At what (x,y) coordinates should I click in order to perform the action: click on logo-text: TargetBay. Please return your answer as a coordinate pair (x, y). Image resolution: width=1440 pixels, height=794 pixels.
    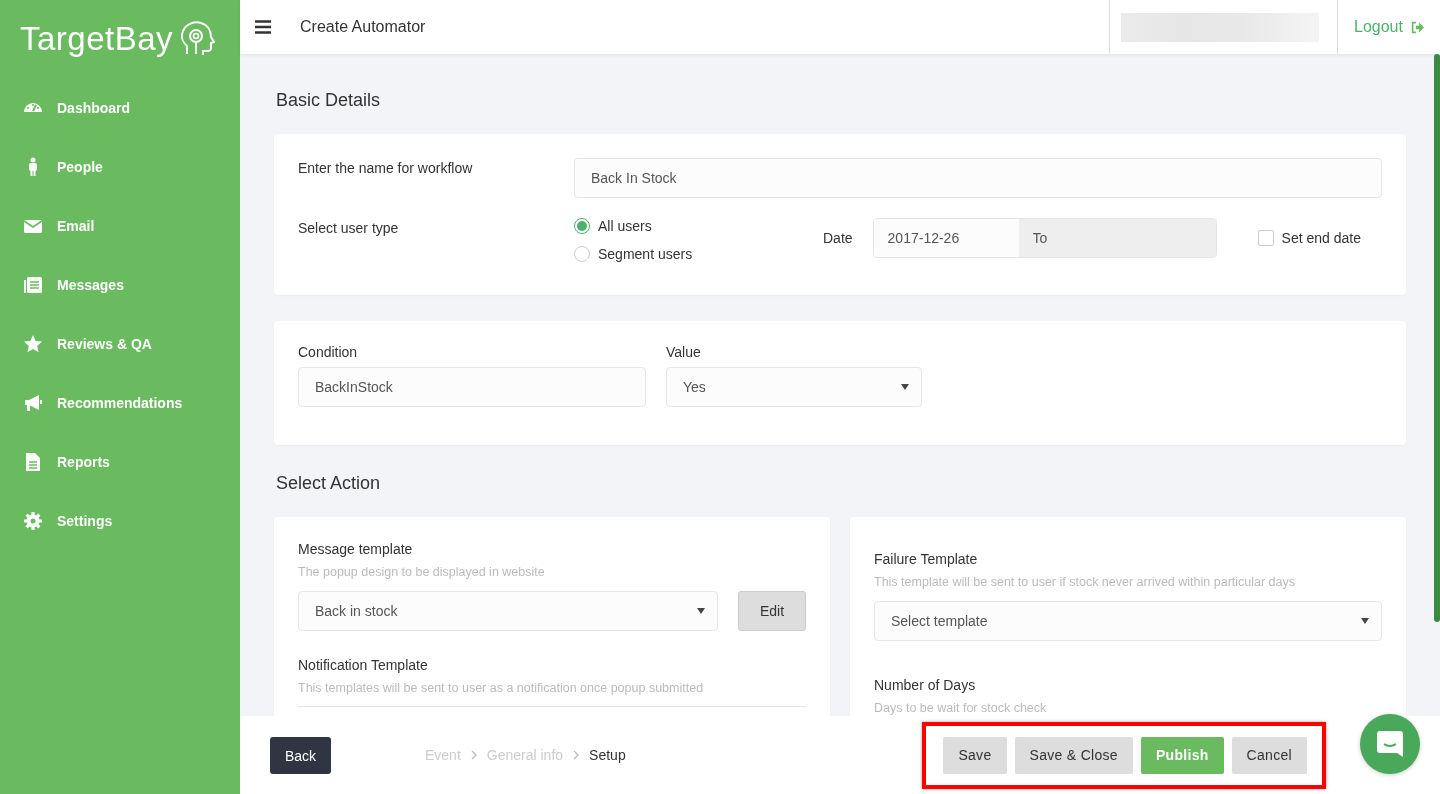
    Looking at the image, I should click on (97, 39).